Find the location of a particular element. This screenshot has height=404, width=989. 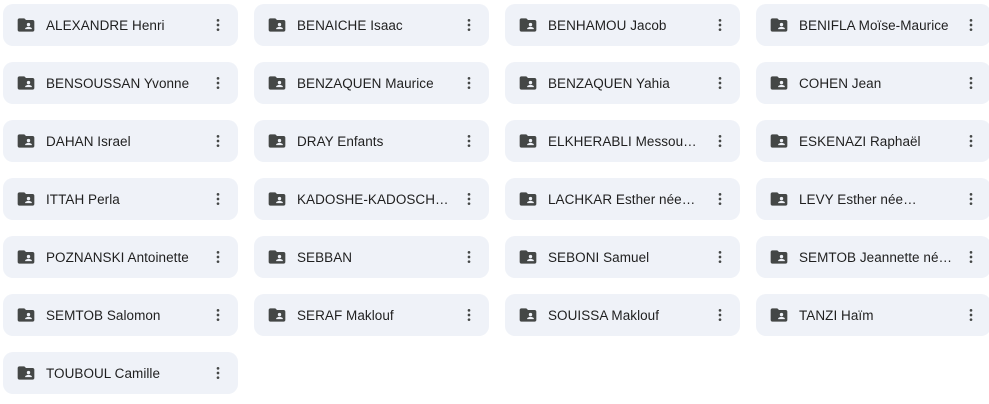

folder-card: ITTAH Perla is located at coordinates (120, 199).